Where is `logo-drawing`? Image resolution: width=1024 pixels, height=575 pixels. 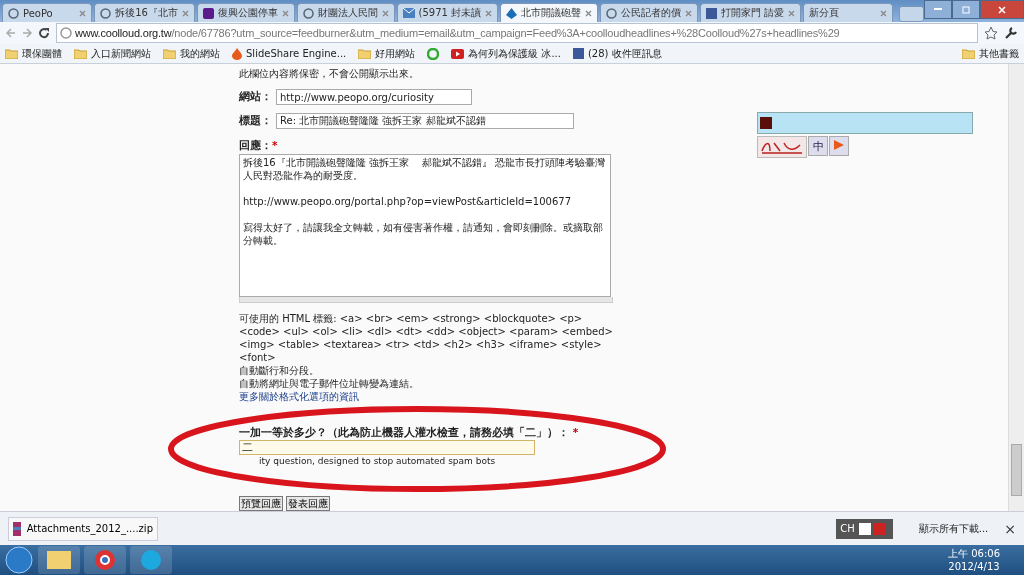 logo-drawing is located at coordinates (782, 147).